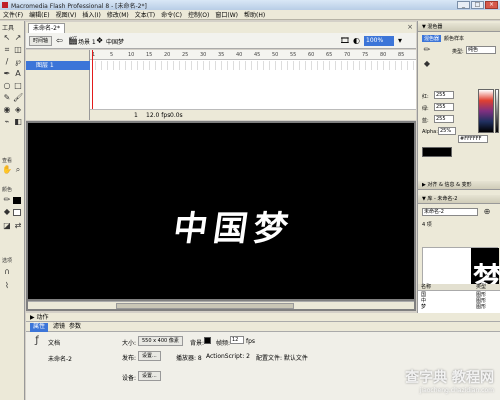 The width and height of the screenshot is (500, 400). What do you see at coordinates (7, 226) in the screenshot?
I see `default-colors-icon: ◪` at bounding box center [7, 226].